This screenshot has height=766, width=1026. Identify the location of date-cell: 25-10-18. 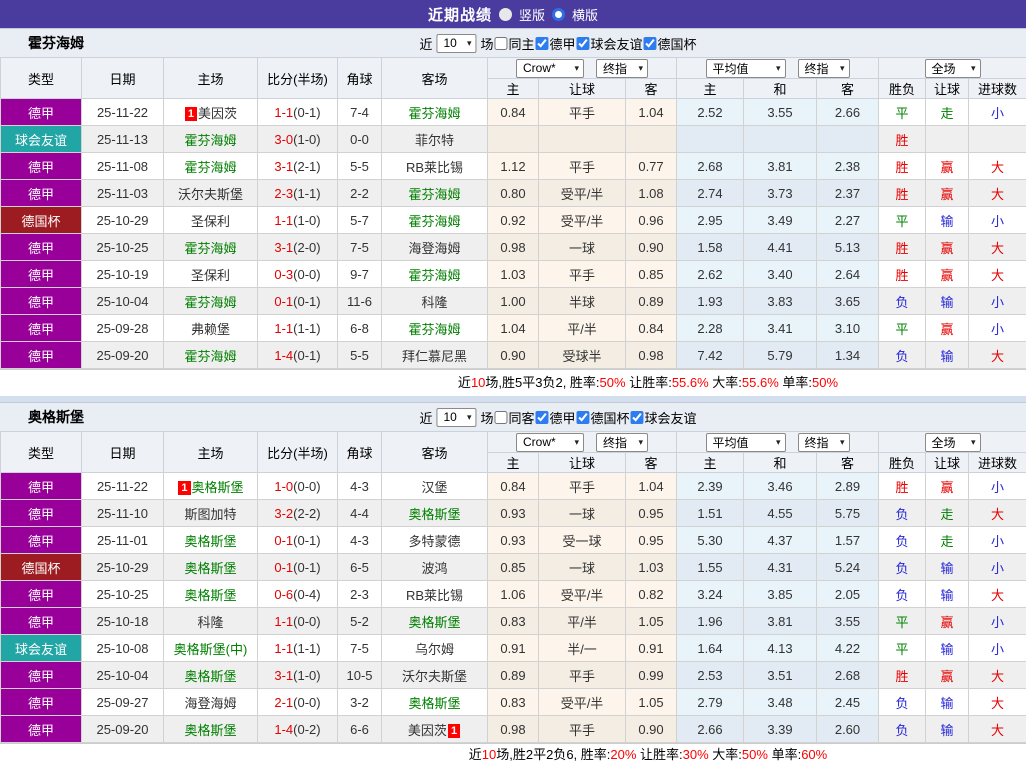
(123, 621).